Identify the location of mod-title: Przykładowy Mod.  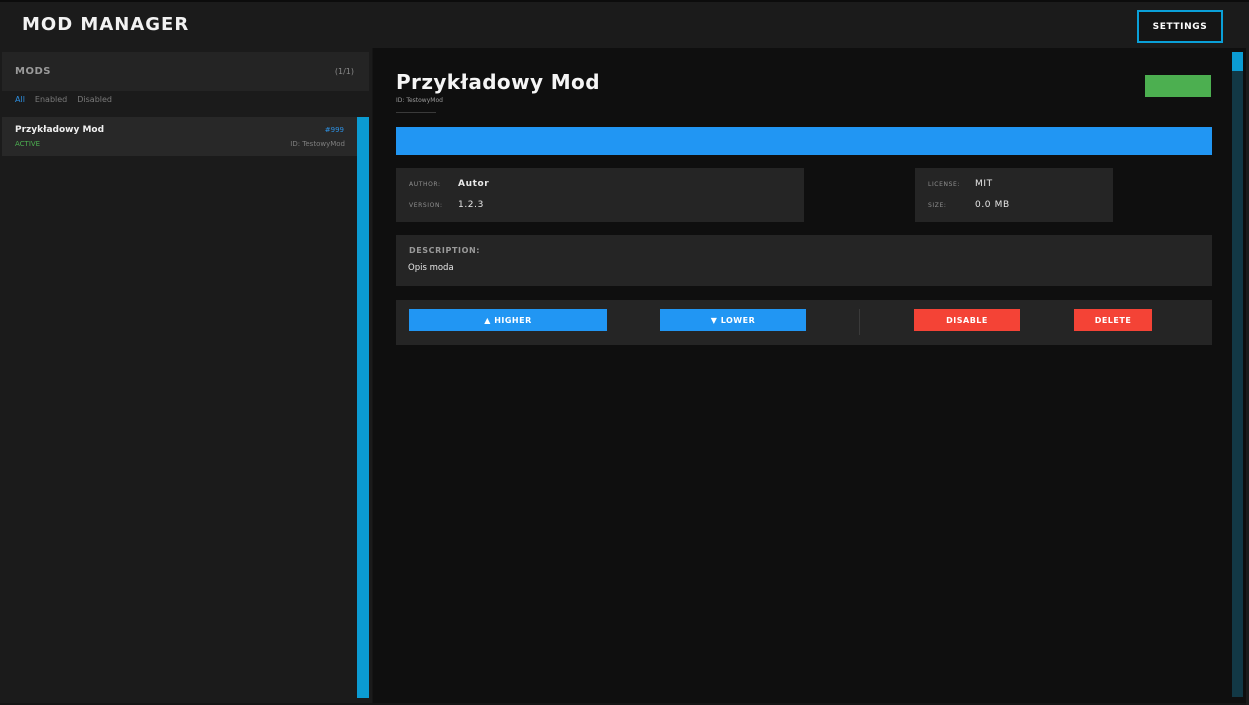
(498, 82).